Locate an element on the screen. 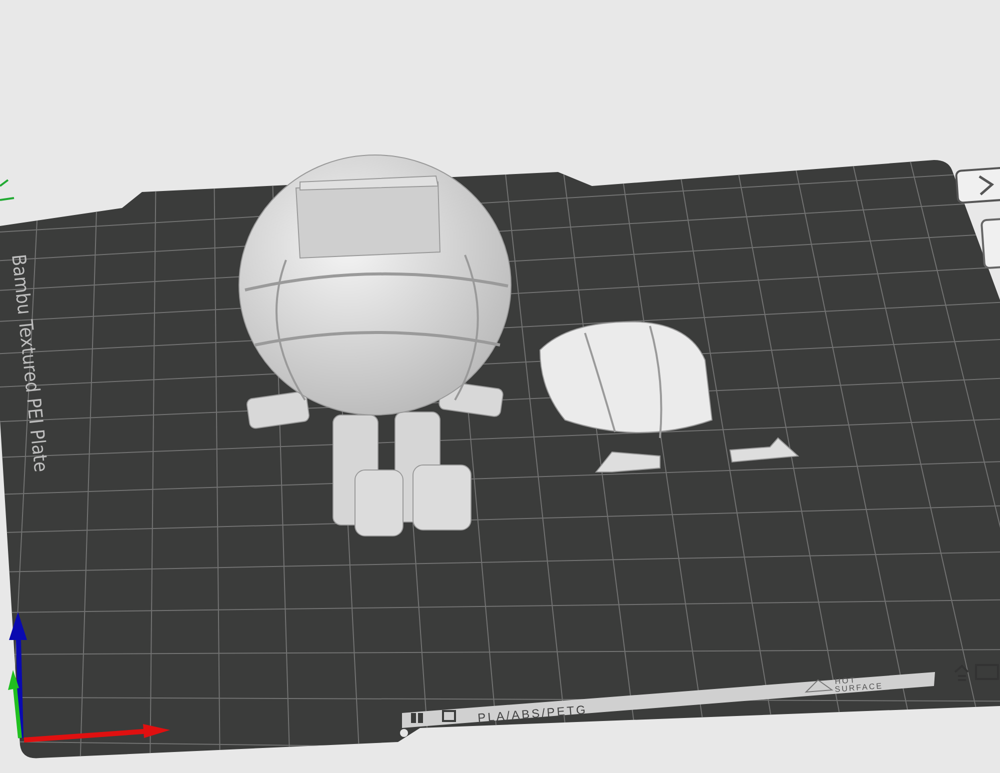  material-label: PLA/ABS/PETG is located at coordinates (532, 713).